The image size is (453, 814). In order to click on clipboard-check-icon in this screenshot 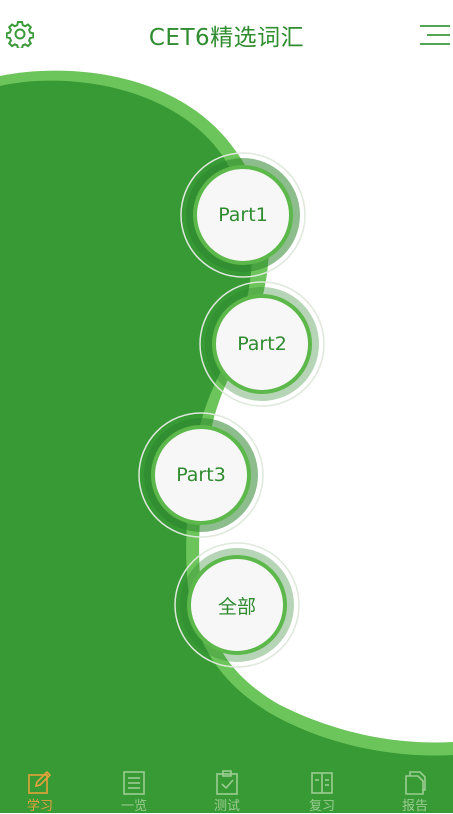, I will do `click(227, 782)`.